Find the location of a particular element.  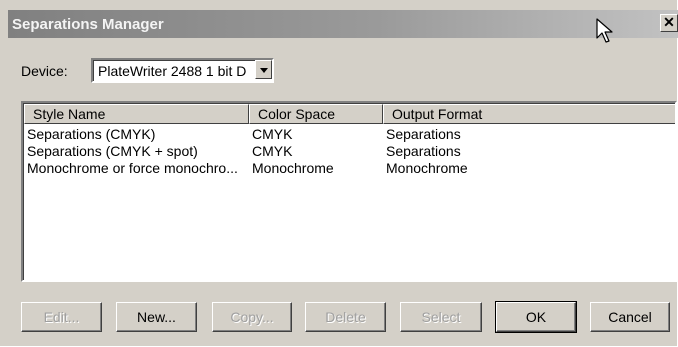

device-dropdown: PlateWriter 2488 1 bit D is located at coordinates (182, 70).